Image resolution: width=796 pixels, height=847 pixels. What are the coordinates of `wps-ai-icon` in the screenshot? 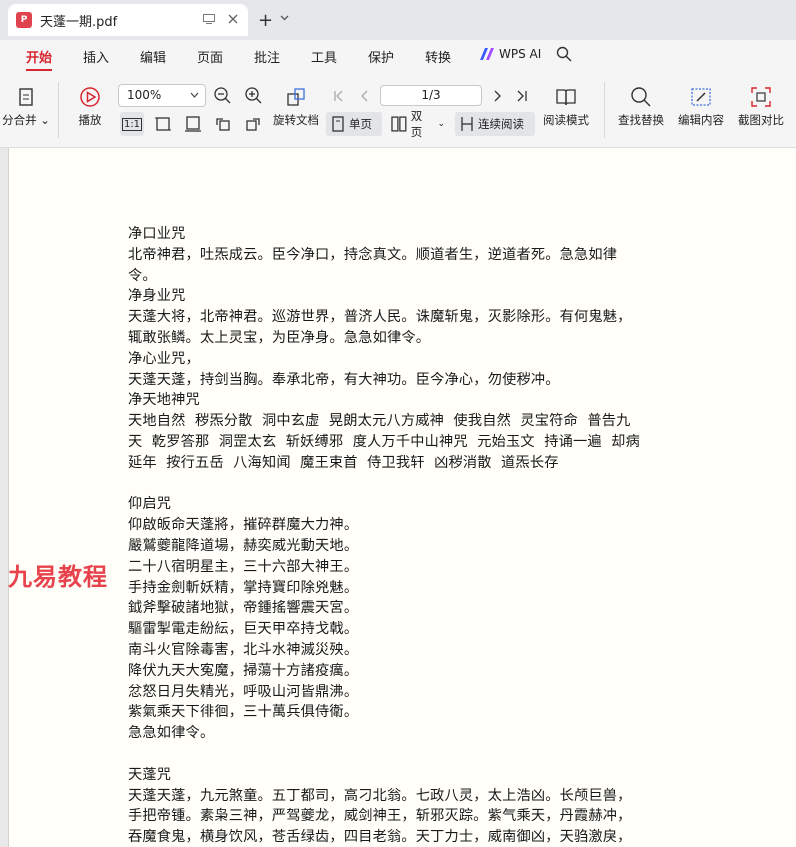 It's located at (487, 54).